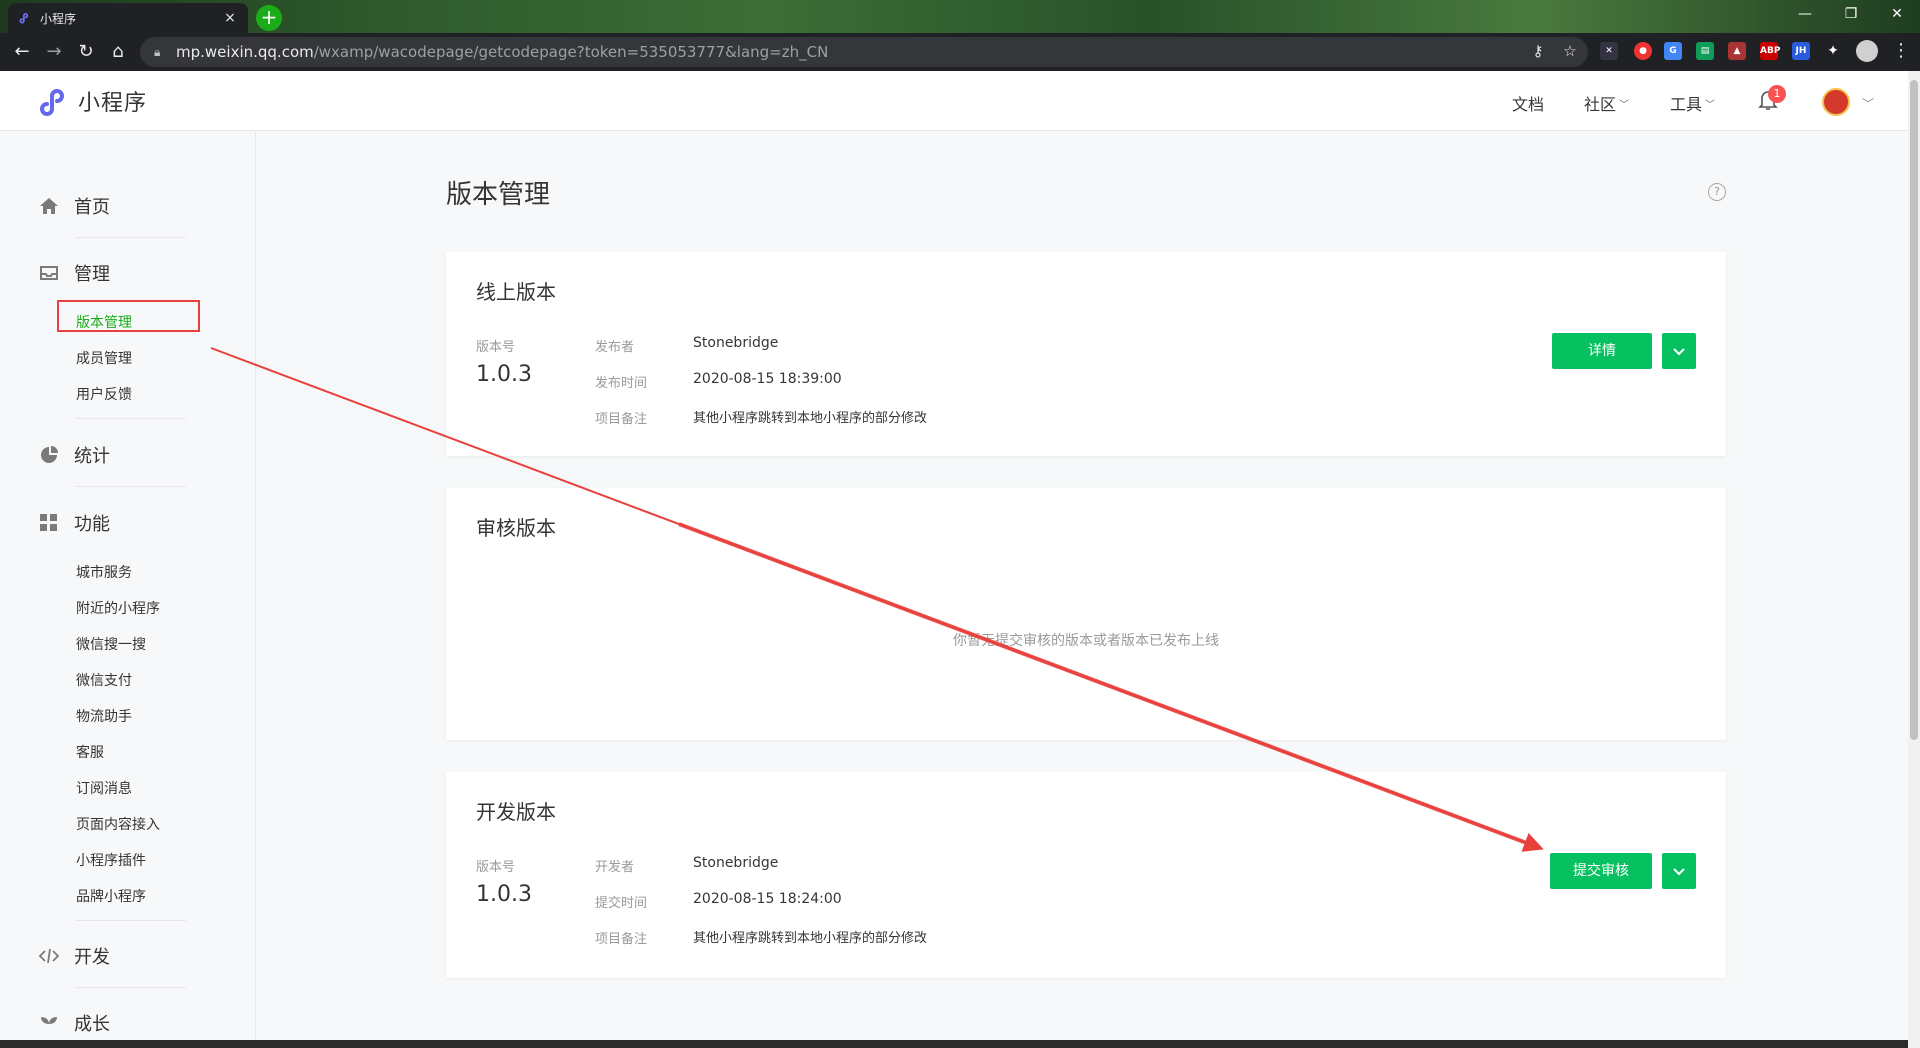  What do you see at coordinates (48, 522) in the screenshot?
I see `grid-icon` at bounding box center [48, 522].